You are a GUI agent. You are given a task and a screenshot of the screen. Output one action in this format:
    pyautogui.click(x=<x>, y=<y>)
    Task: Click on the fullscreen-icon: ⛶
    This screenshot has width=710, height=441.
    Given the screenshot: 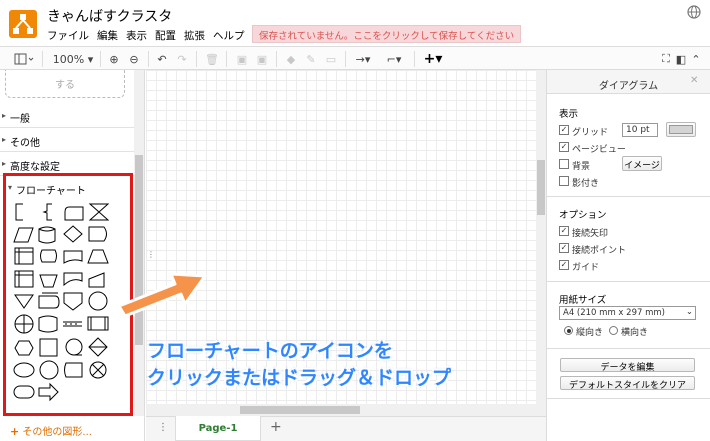 What is the action you would take?
    pyautogui.click(x=666, y=59)
    